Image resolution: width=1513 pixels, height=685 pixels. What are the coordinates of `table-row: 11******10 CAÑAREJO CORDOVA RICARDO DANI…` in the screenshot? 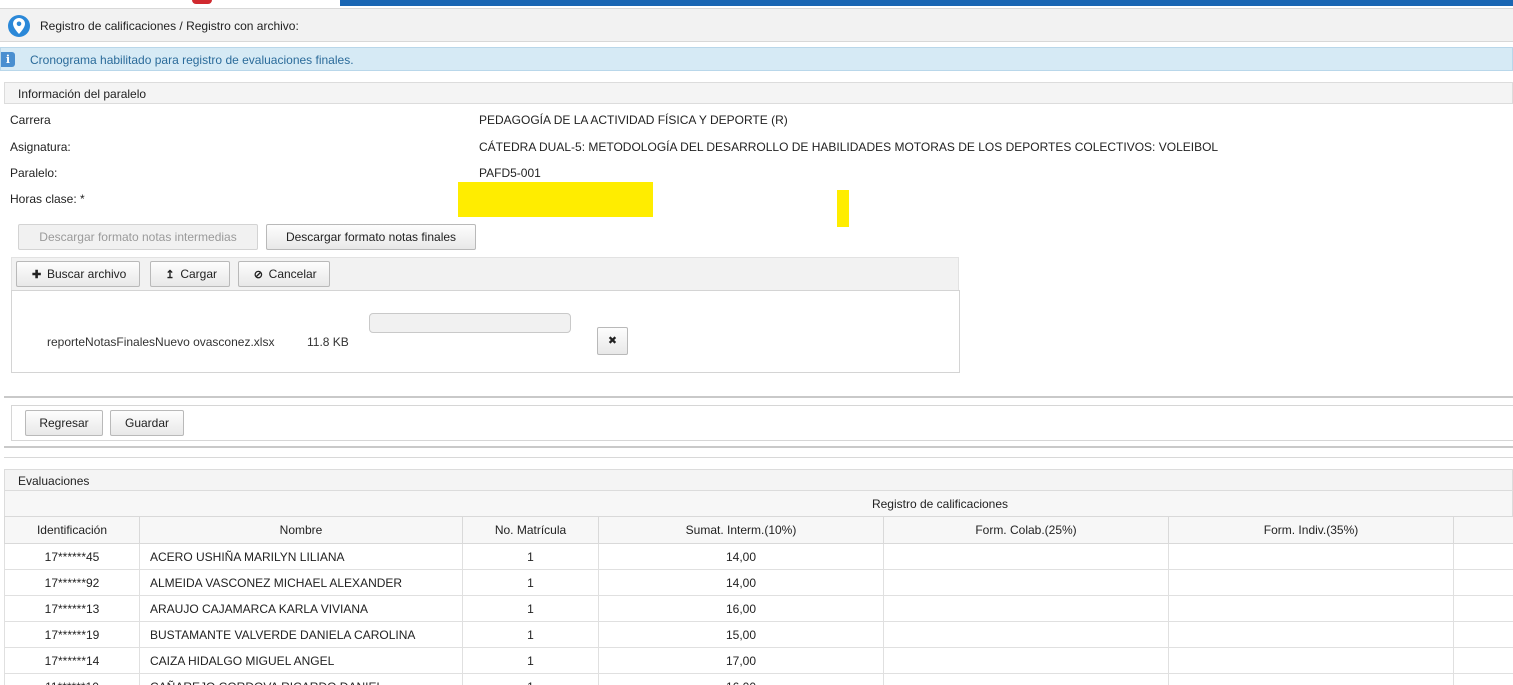 It's located at (758, 679).